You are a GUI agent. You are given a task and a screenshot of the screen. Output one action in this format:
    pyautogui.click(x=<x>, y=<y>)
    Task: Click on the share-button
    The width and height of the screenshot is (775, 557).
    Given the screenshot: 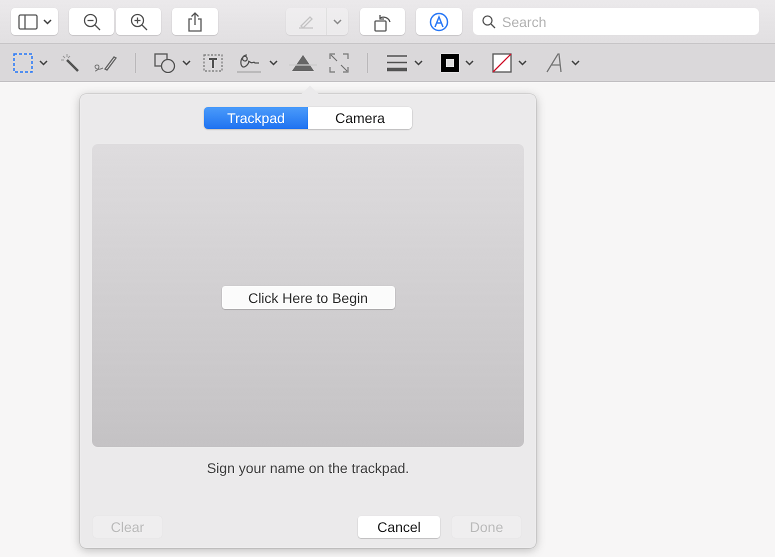 What is the action you would take?
    pyautogui.click(x=195, y=21)
    